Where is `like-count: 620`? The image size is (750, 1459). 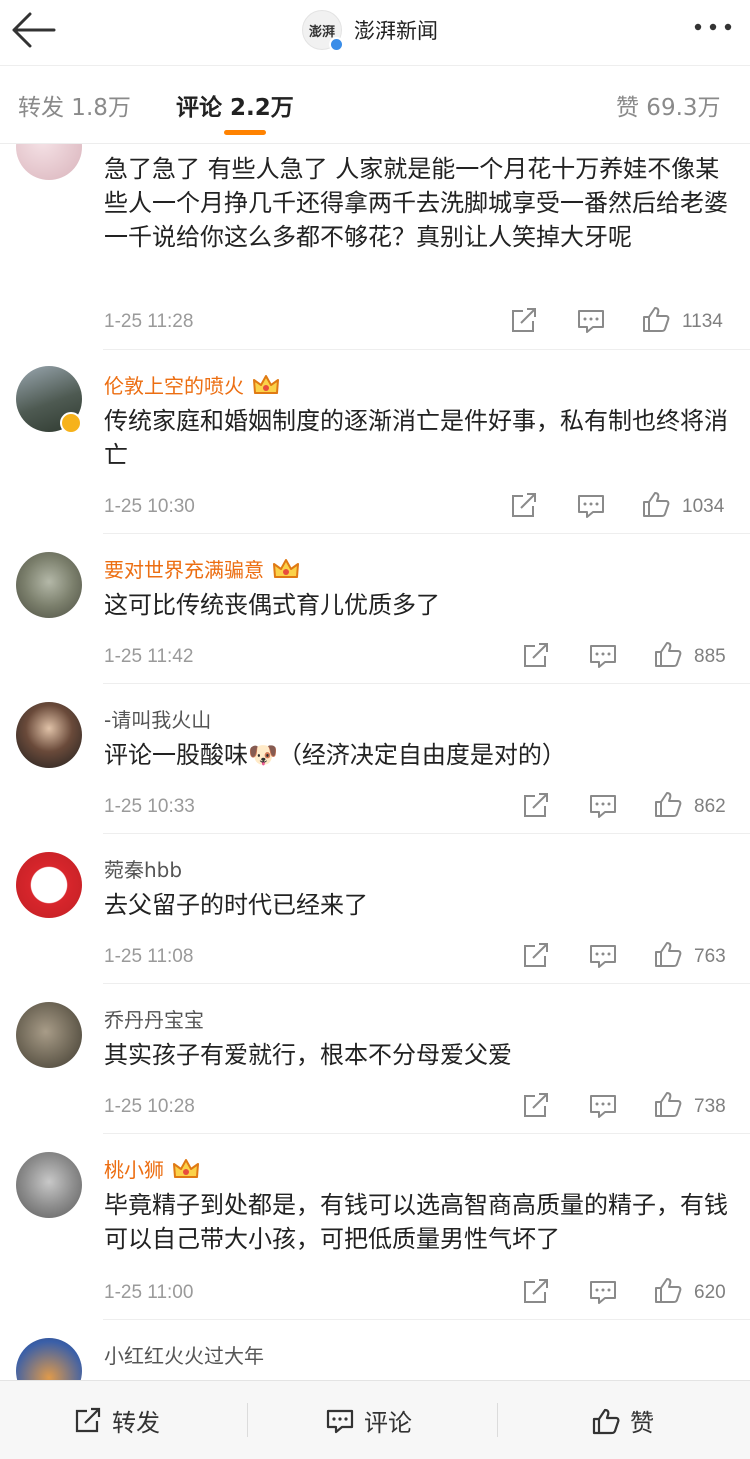
like-count: 620 is located at coordinates (710, 1292).